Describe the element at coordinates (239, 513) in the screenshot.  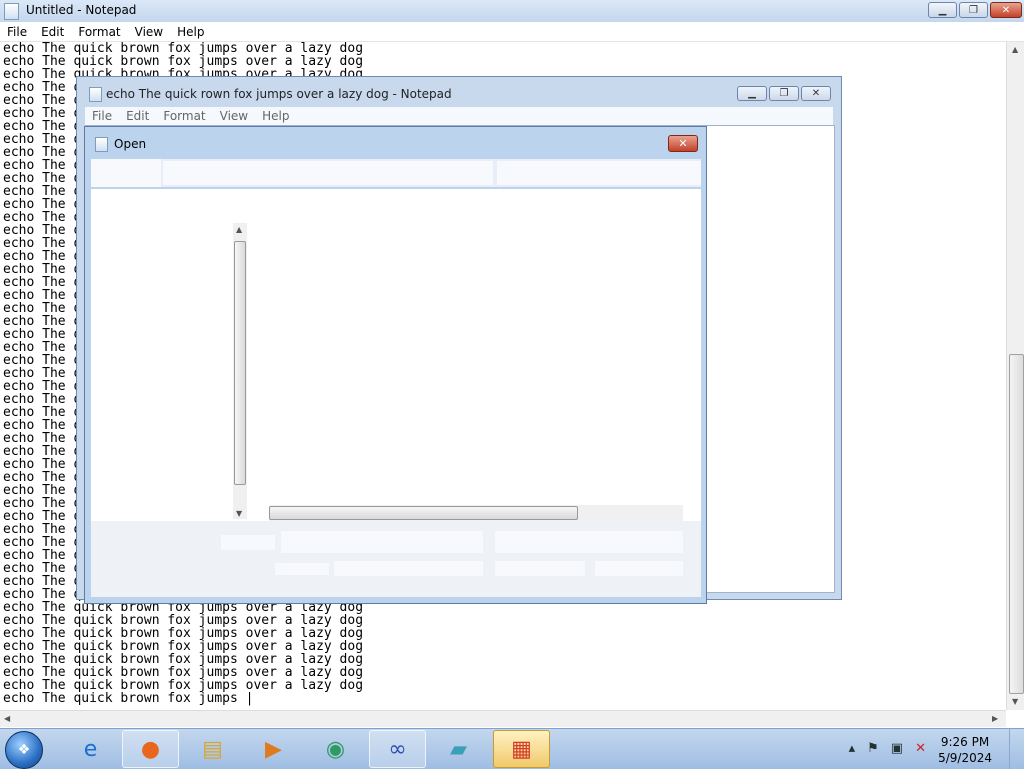
I see `nav-scroll-down-arrow: ▼` at that location.